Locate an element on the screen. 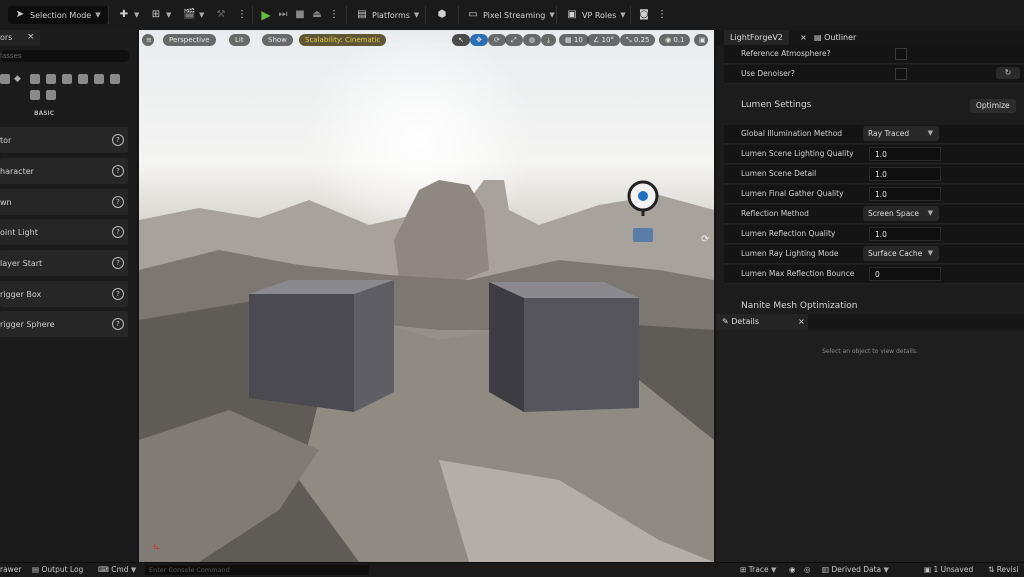 This screenshot has width=1024, height=577. gi-method-dropdown: Ray Traced ▼ is located at coordinates (901, 133).